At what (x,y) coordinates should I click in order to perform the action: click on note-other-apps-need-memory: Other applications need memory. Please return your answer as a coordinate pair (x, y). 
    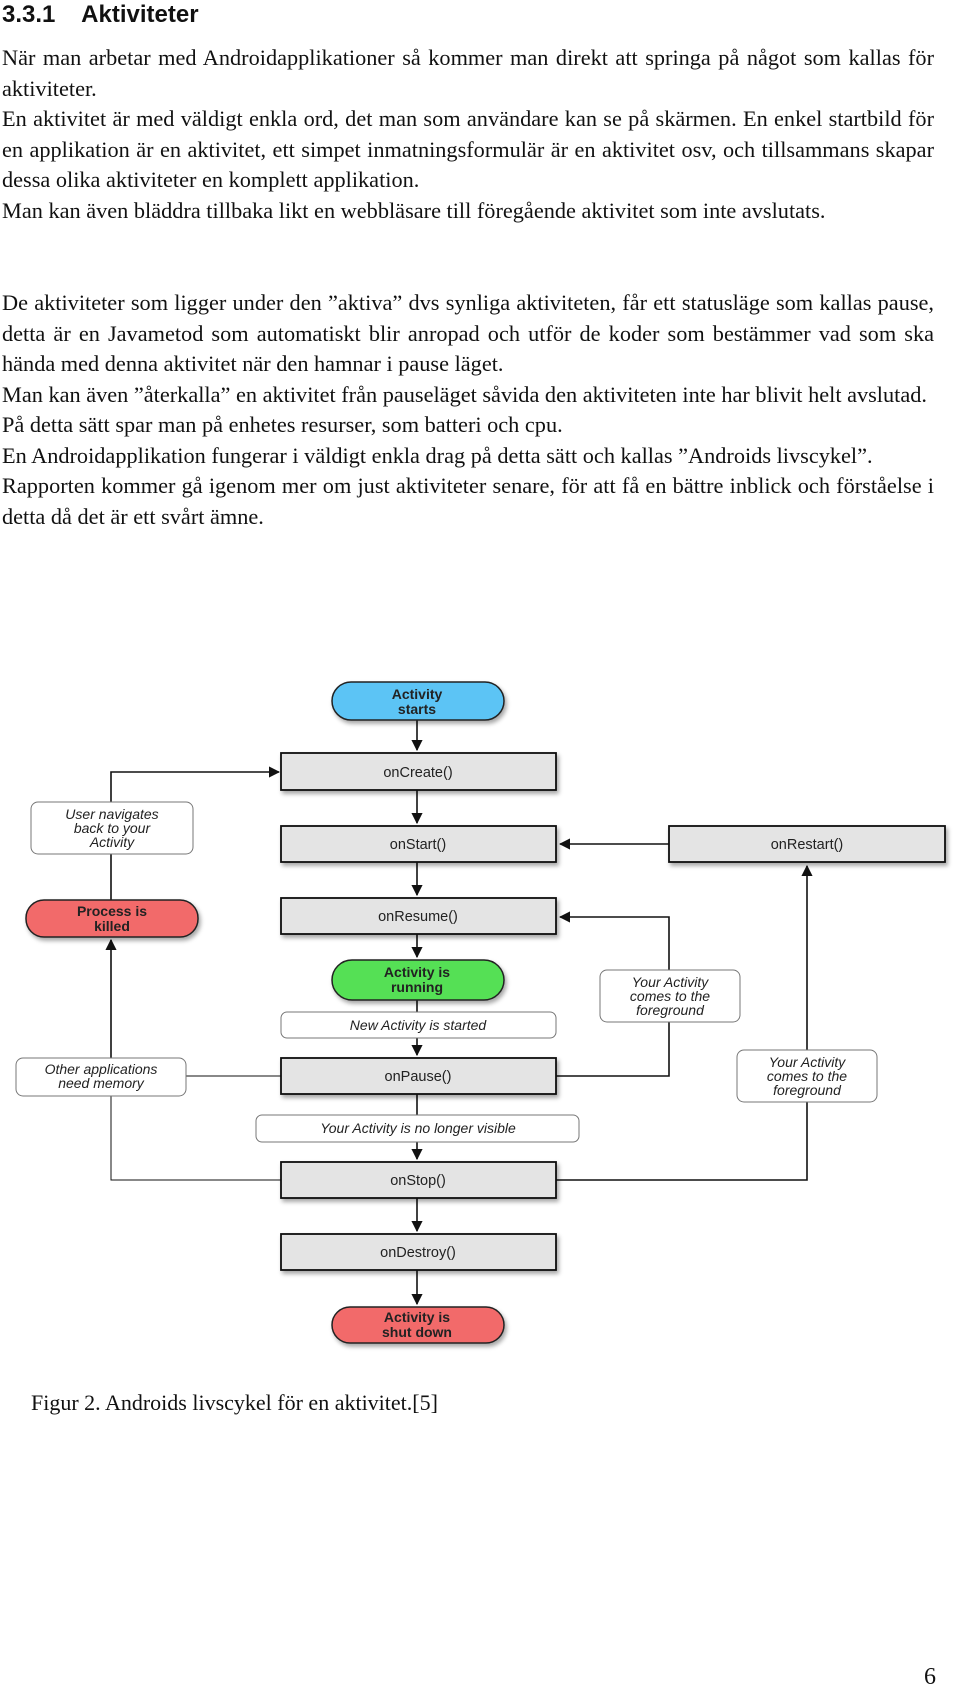
    Looking at the image, I should click on (101, 1077).